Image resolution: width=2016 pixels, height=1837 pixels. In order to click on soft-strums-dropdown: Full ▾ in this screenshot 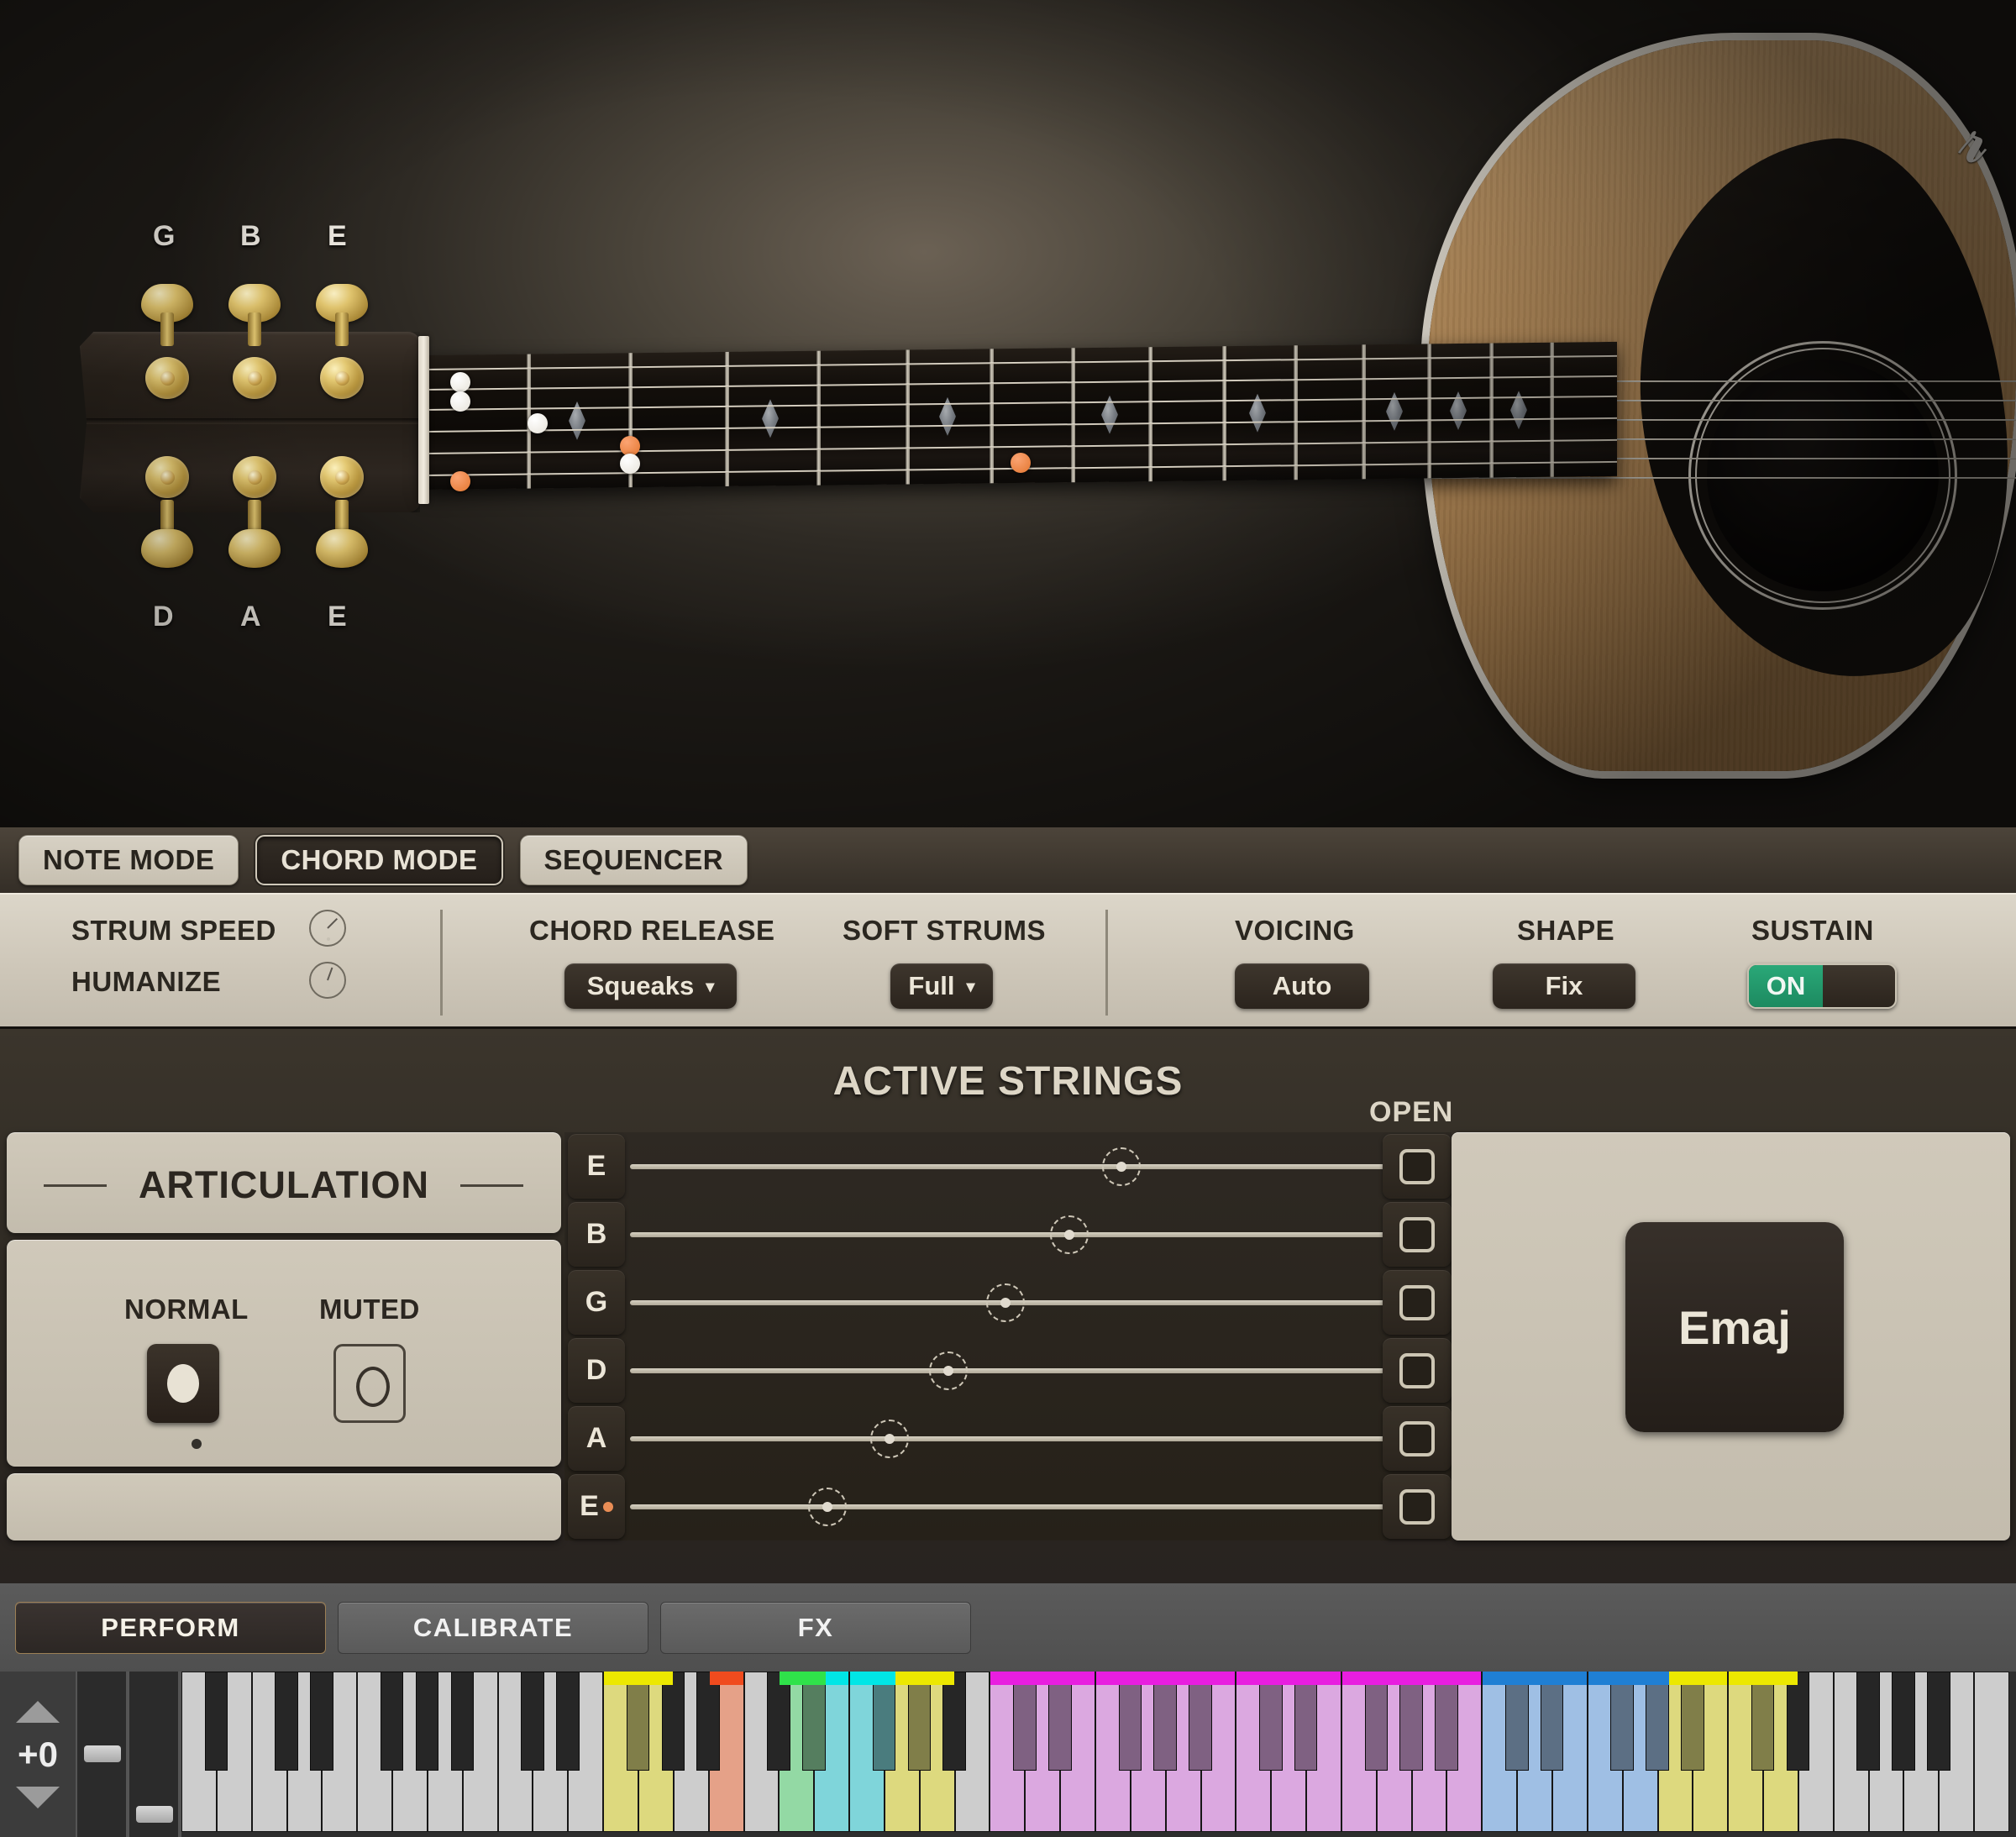, I will do `click(941, 986)`.